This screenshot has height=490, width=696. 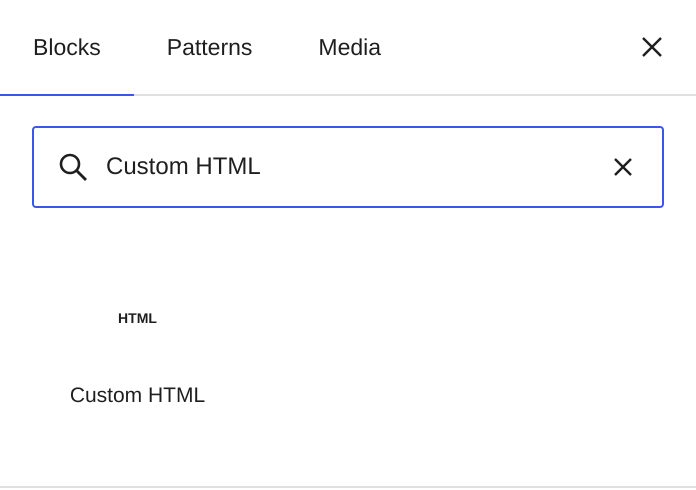 What do you see at coordinates (210, 48) in the screenshot?
I see `tab: Patterns` at bounding box center [210, 48].